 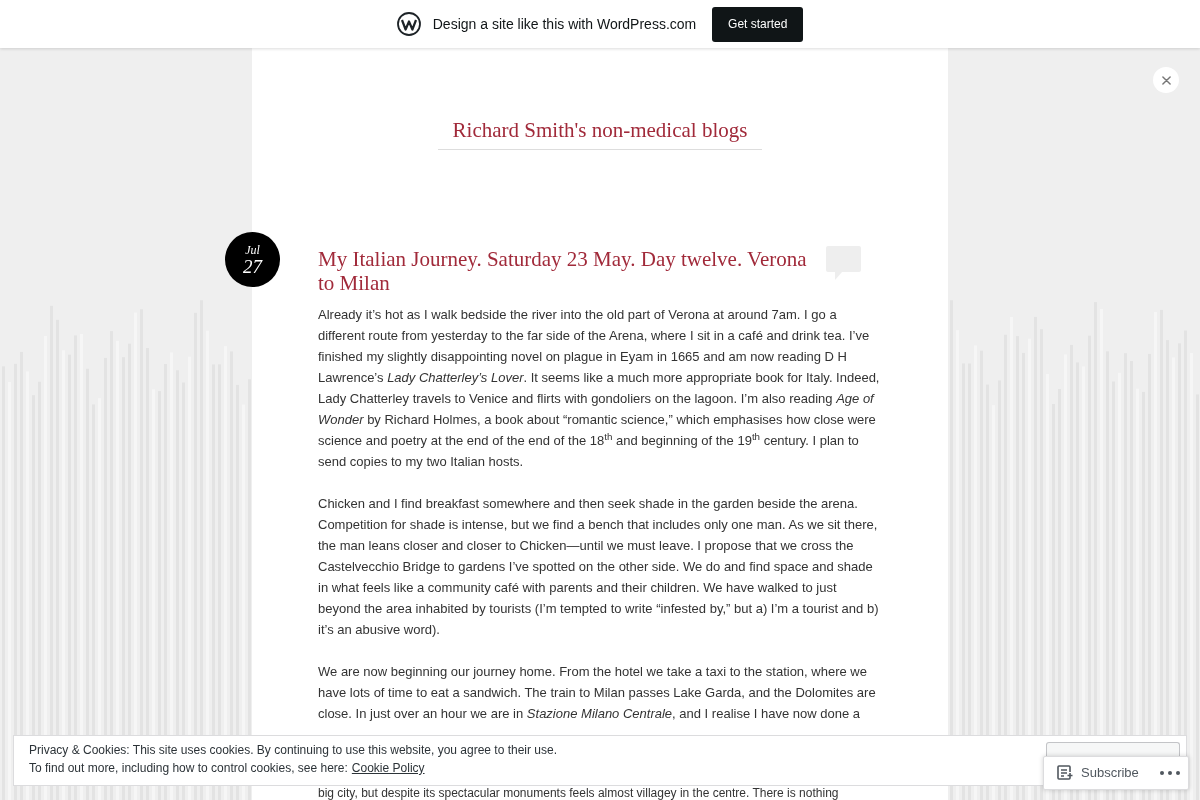 I want to click on promo-text: Design a site like this with WordPress.com, so click(x=564, y=24).